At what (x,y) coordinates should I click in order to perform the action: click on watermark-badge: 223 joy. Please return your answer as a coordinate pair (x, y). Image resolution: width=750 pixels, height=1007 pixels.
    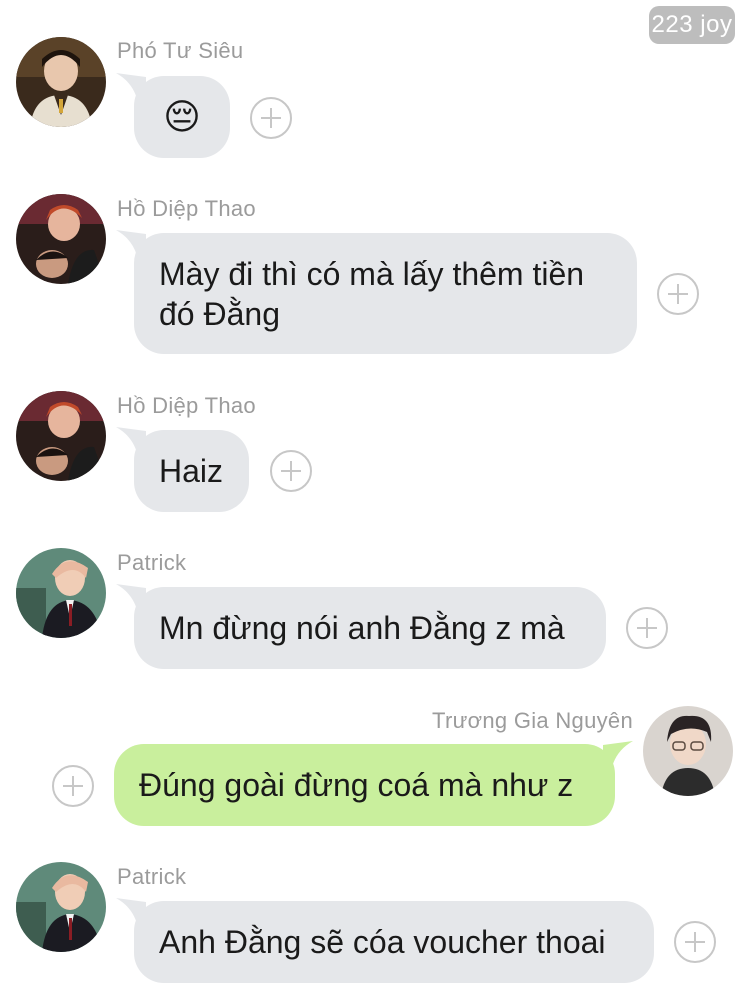
    Looking at the image, I should click on (692, 25).